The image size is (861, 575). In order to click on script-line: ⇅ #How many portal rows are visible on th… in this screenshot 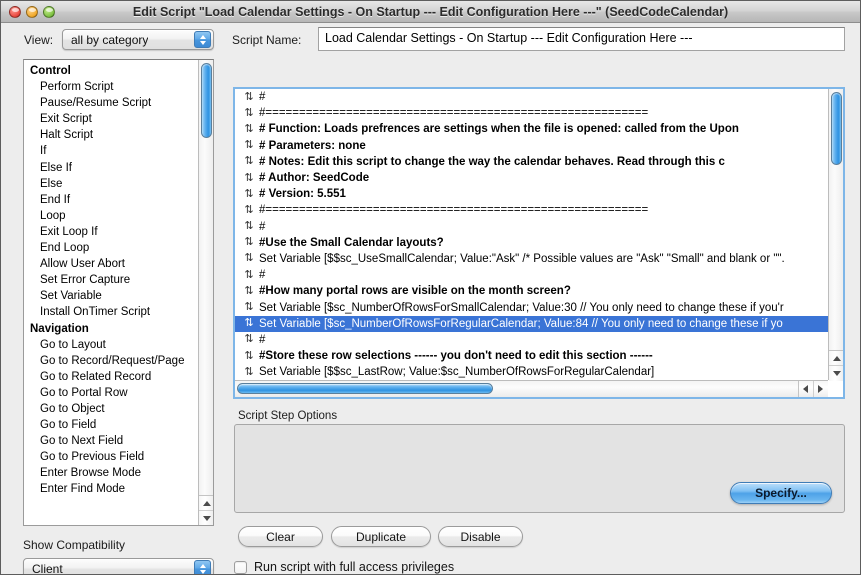, I will do `click(531, 291)`.